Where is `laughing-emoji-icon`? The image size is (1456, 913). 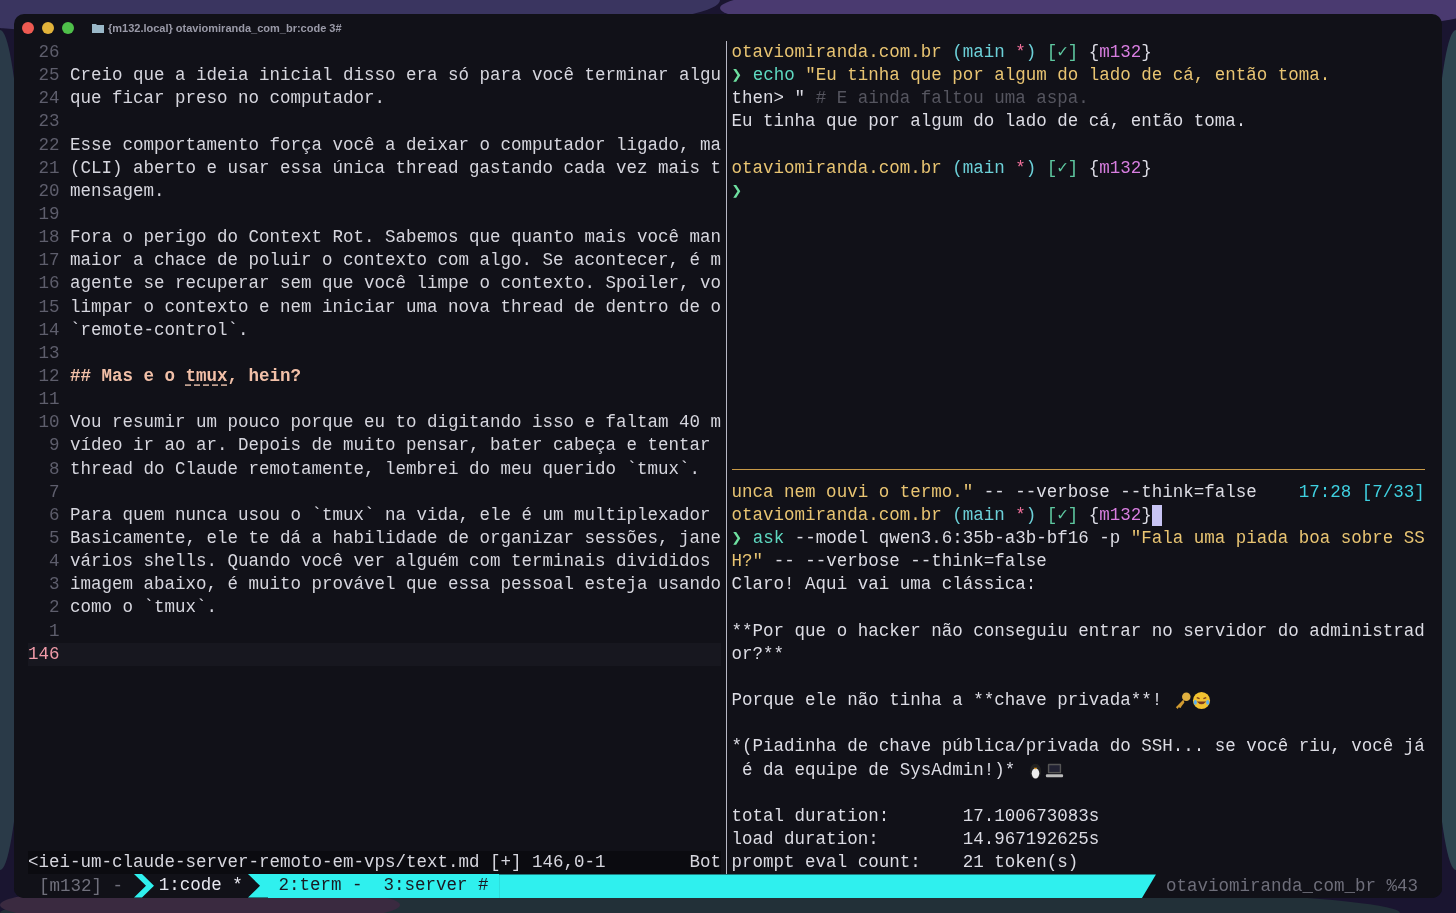 laughing-emoji-icon is located at coordinates (1201, 701).